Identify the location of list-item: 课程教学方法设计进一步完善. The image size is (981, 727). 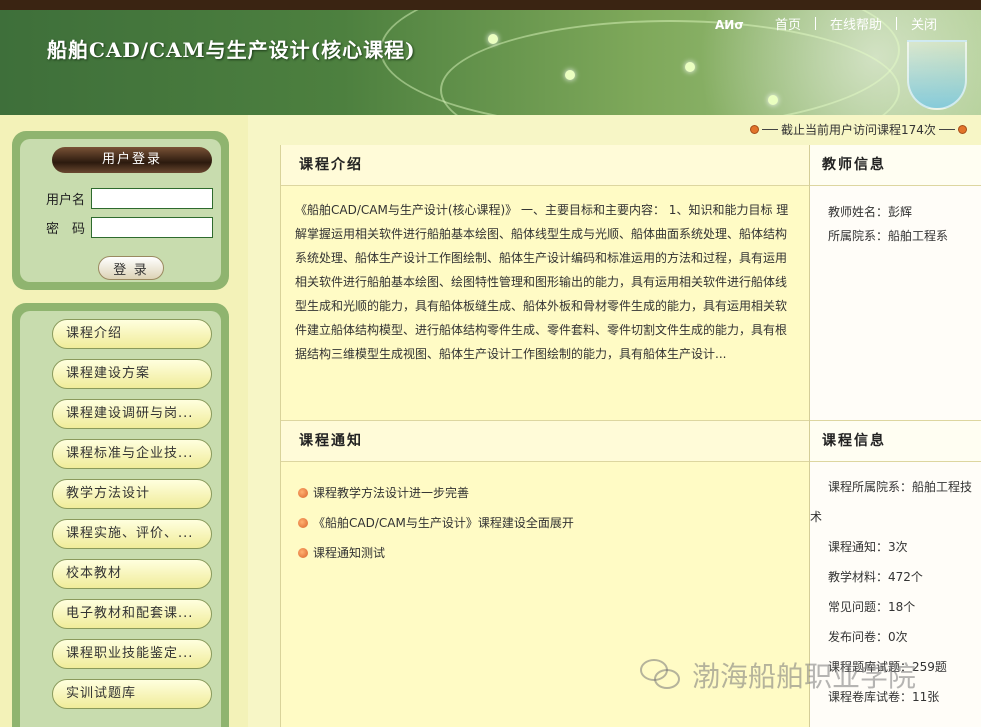
(553, 493).